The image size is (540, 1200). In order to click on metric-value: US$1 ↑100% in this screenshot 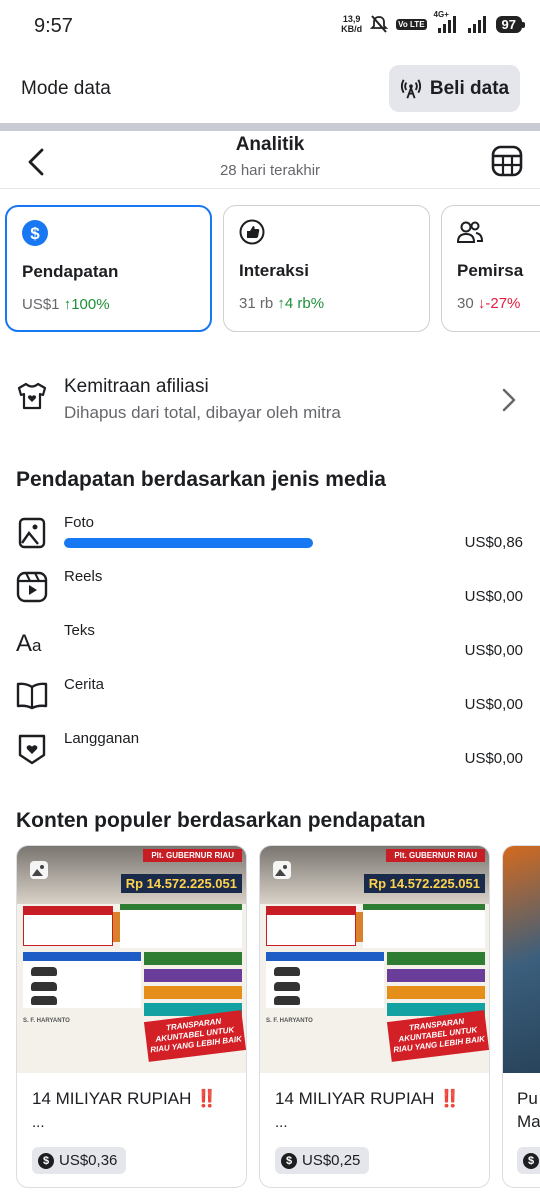, I will do `click(66, 304)`.